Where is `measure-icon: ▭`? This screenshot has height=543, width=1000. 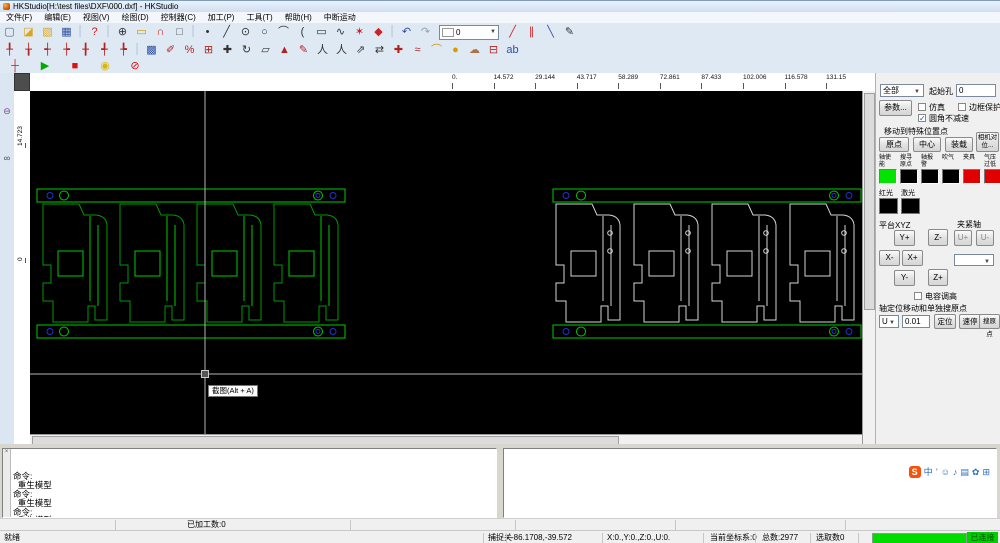
measure-icon: ▭ is located at coordinates (141, 32).